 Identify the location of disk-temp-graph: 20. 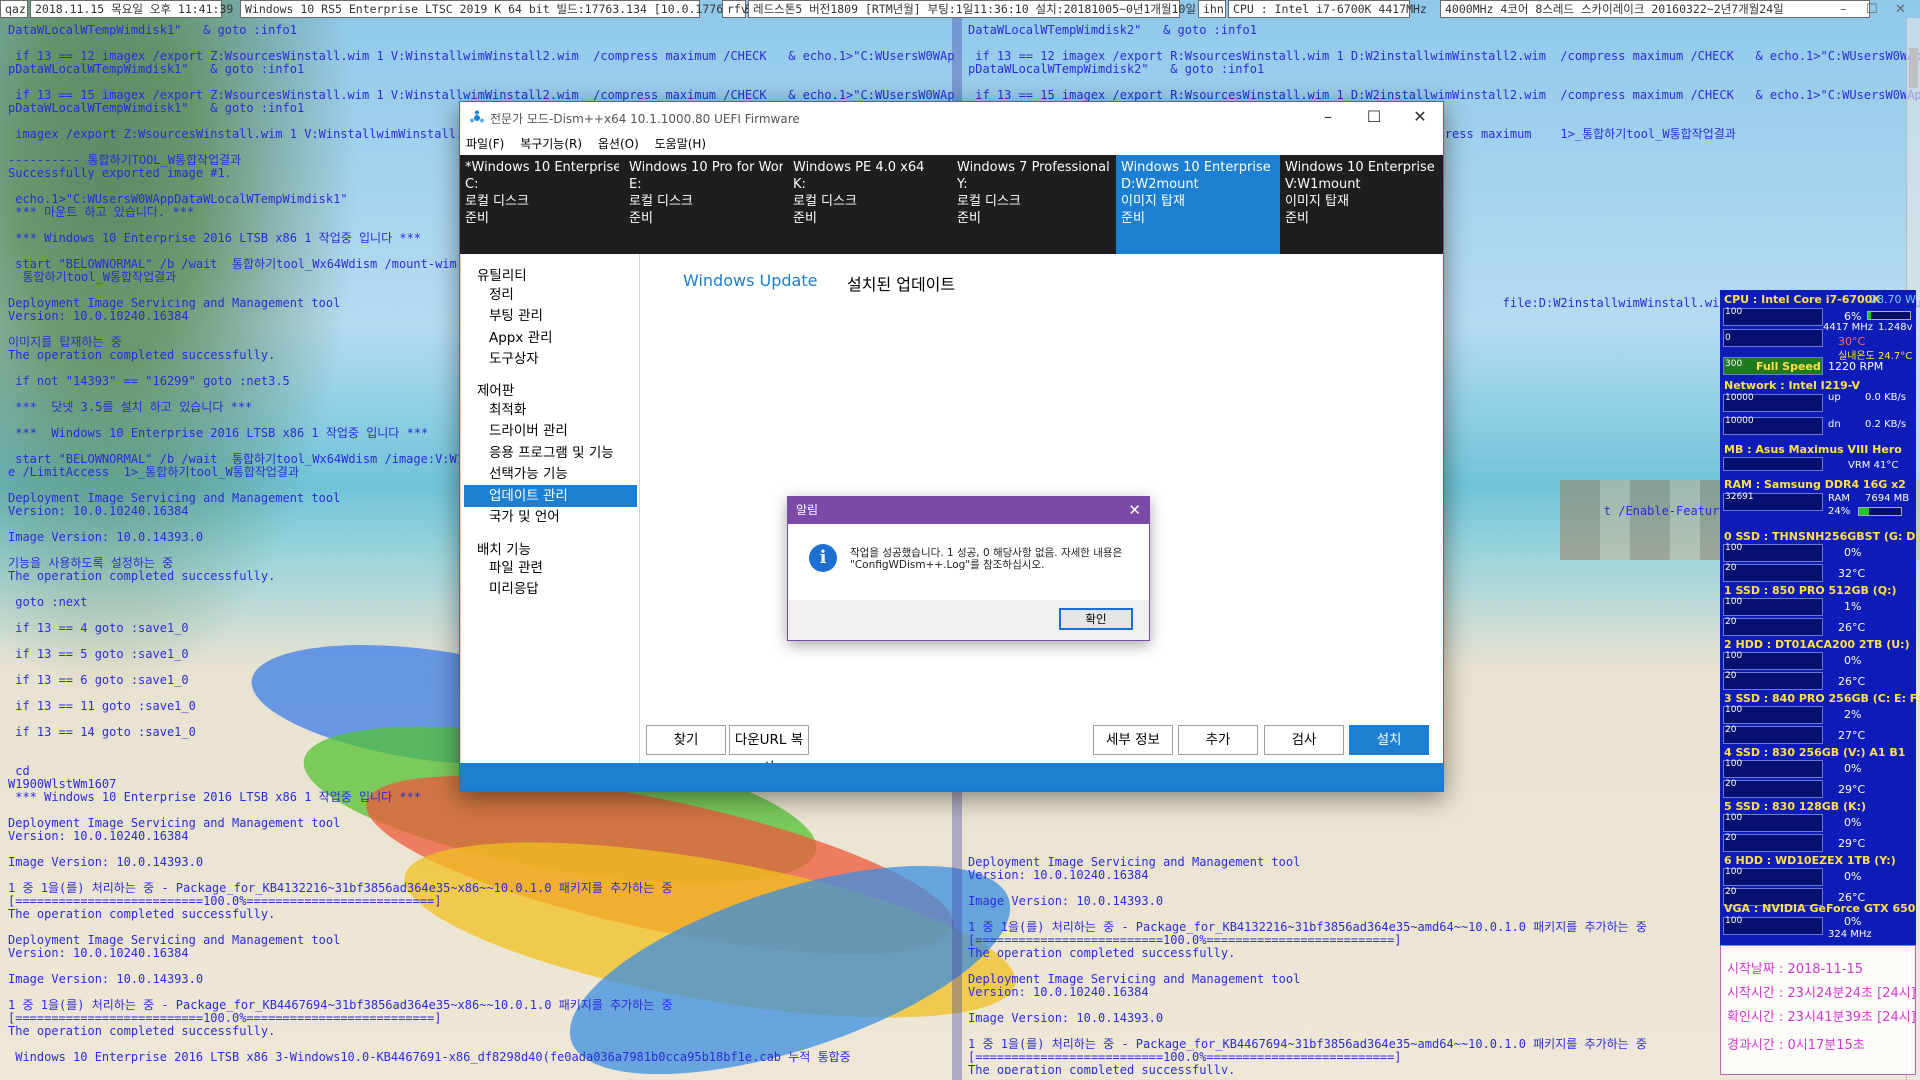
(1773, 734).